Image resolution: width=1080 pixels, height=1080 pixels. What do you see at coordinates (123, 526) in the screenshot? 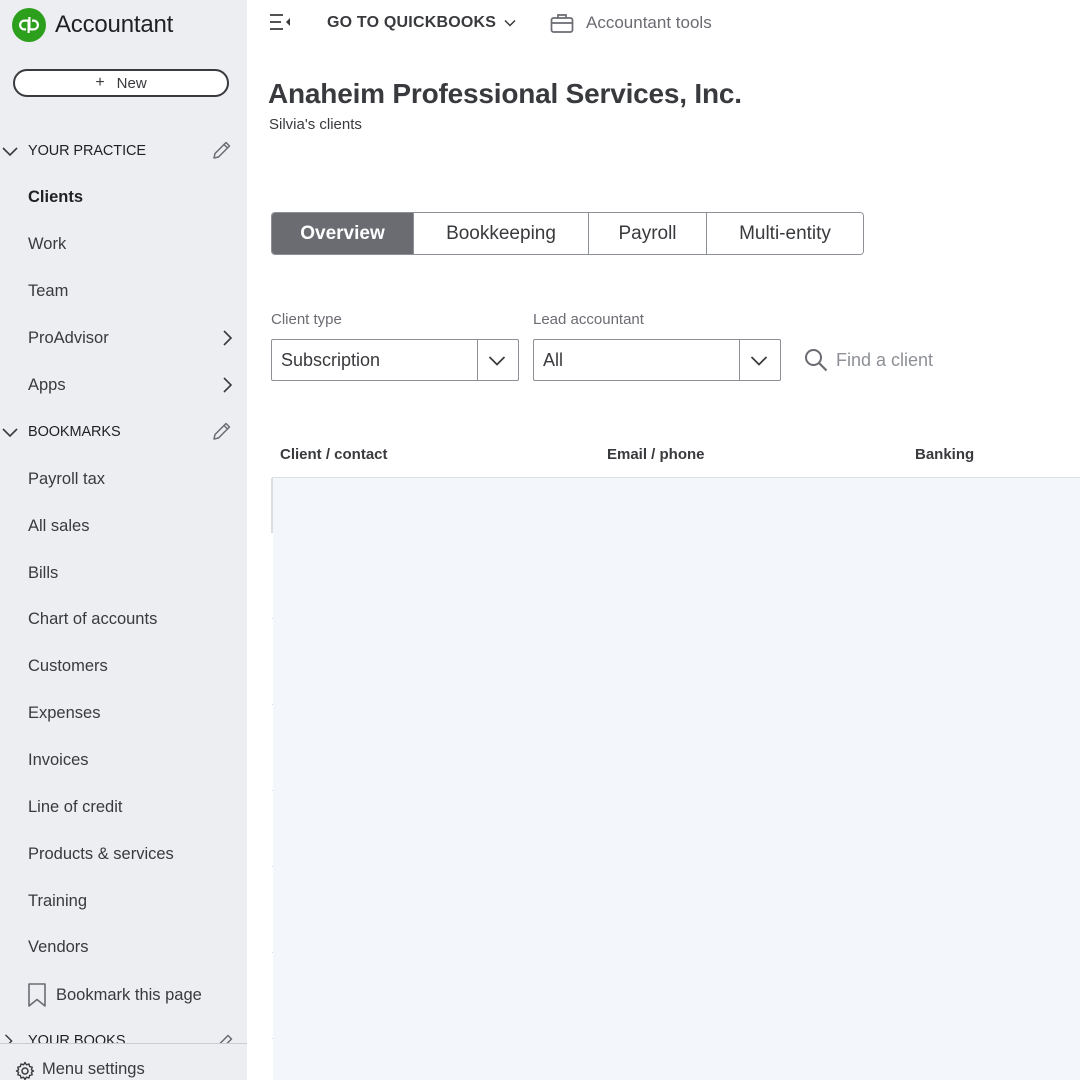
I see `sidebar-item-all-sales: All sales` at bounding box center [123, 526].